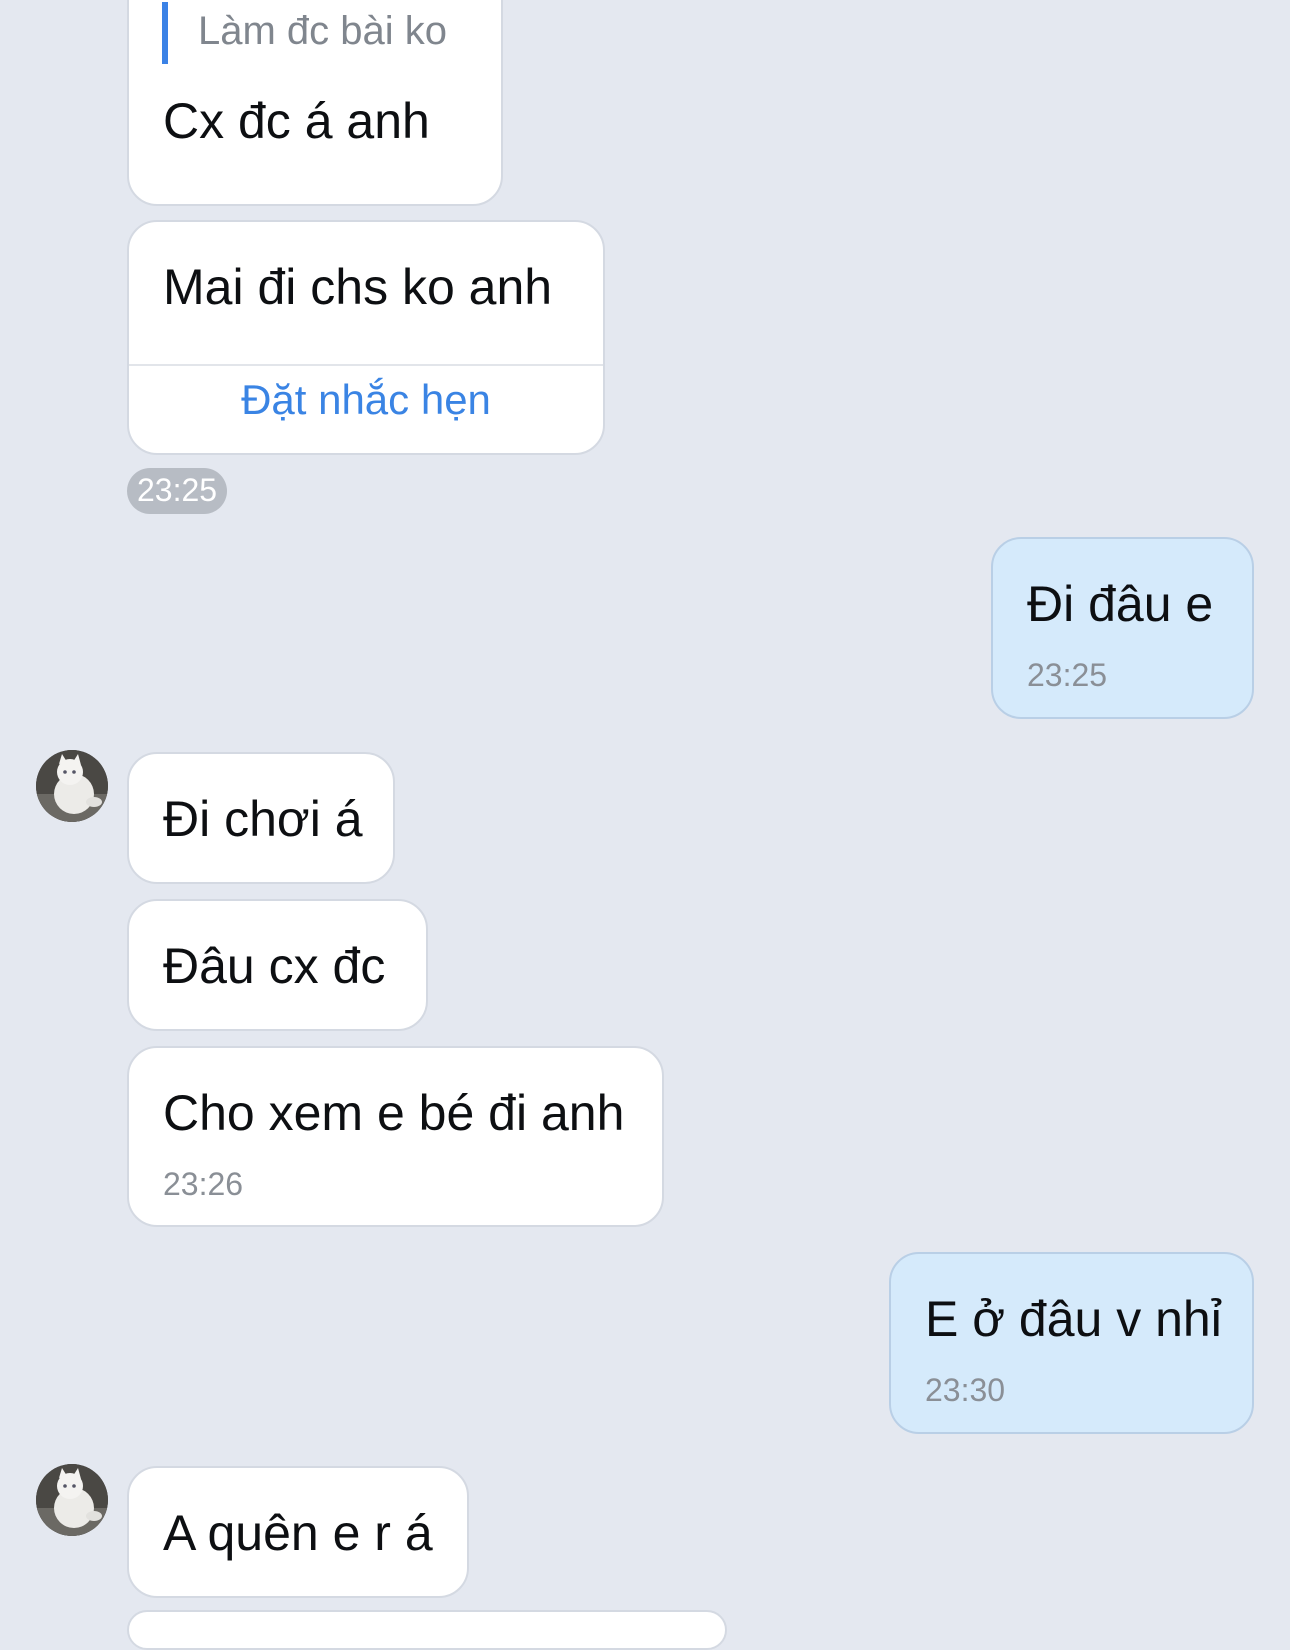 The height and width of the screenshot is (1650, 1290). Describe the element at coordinates (366, 365) in the screenshot. I see `bubble-divider` at that location.